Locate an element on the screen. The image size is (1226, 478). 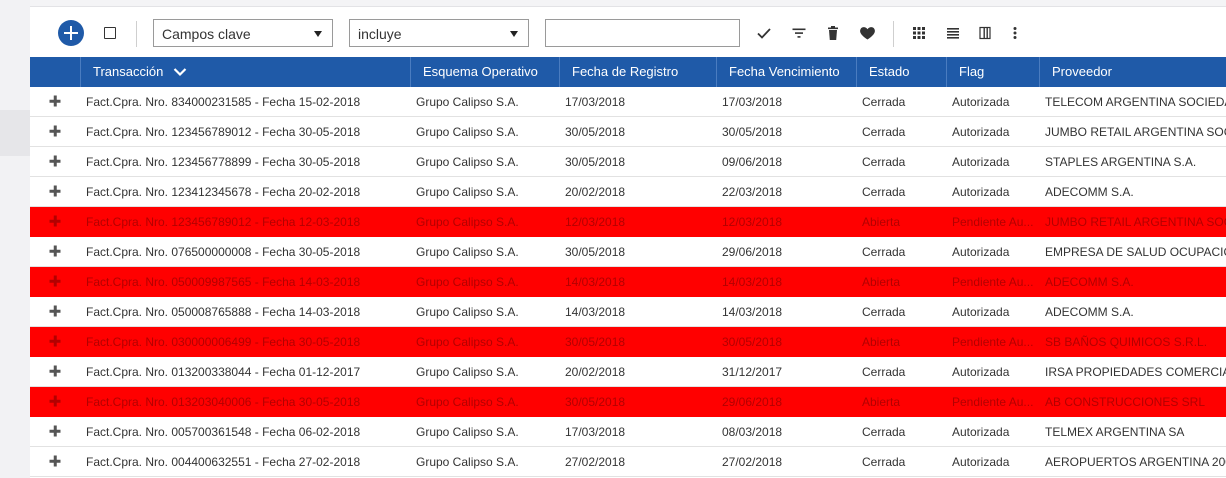
operator-select-value: incluye is located at coordinates (380, 34).